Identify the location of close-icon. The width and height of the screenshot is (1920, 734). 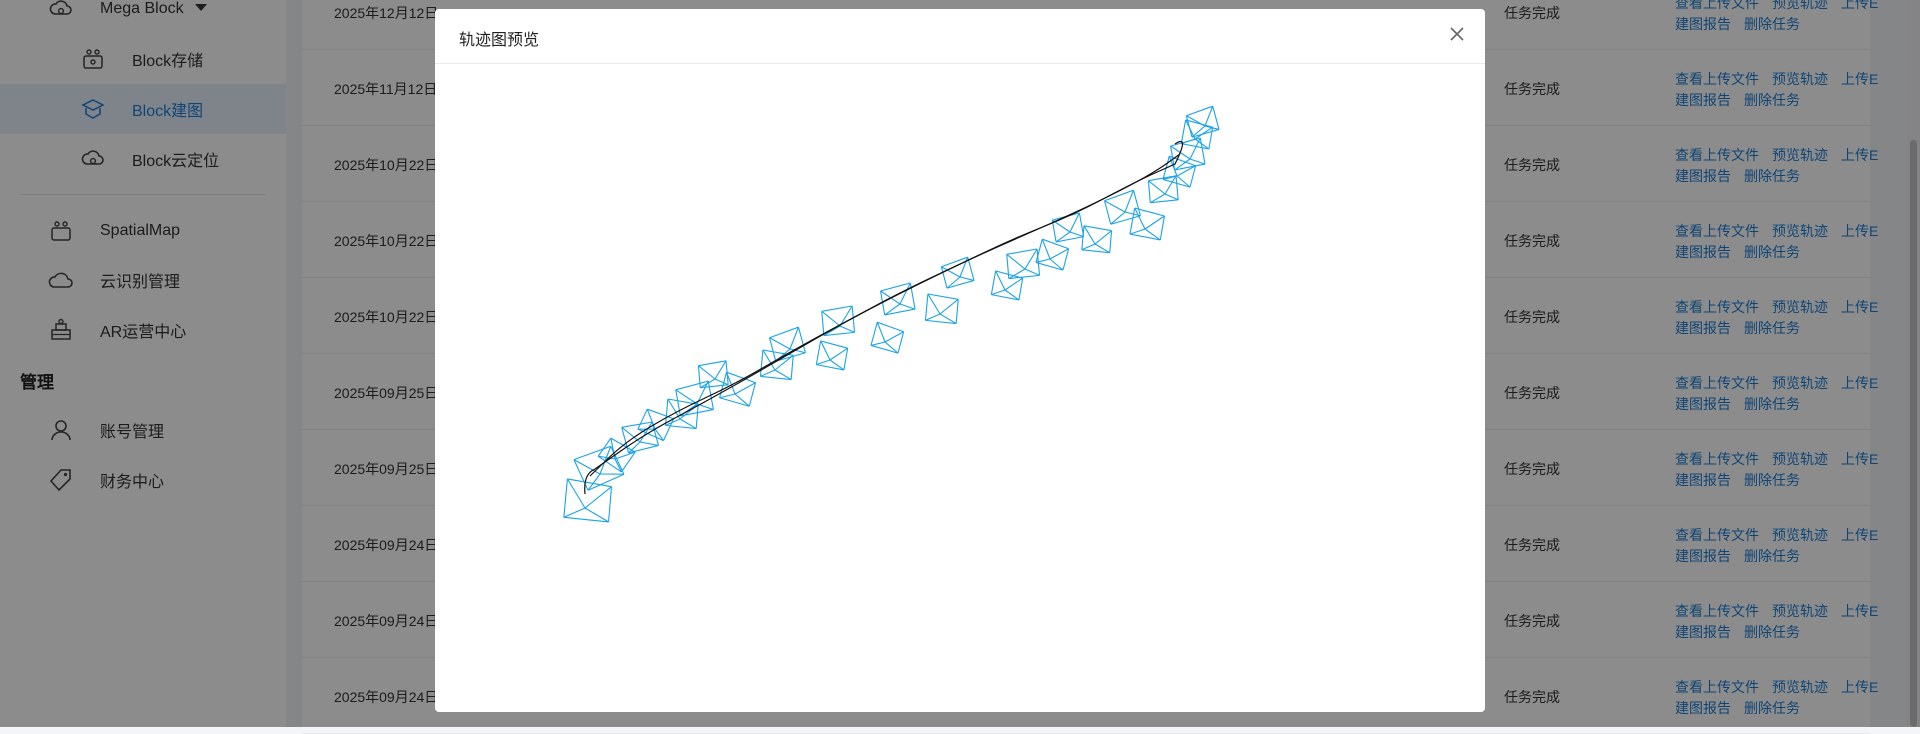
(1457, 36).